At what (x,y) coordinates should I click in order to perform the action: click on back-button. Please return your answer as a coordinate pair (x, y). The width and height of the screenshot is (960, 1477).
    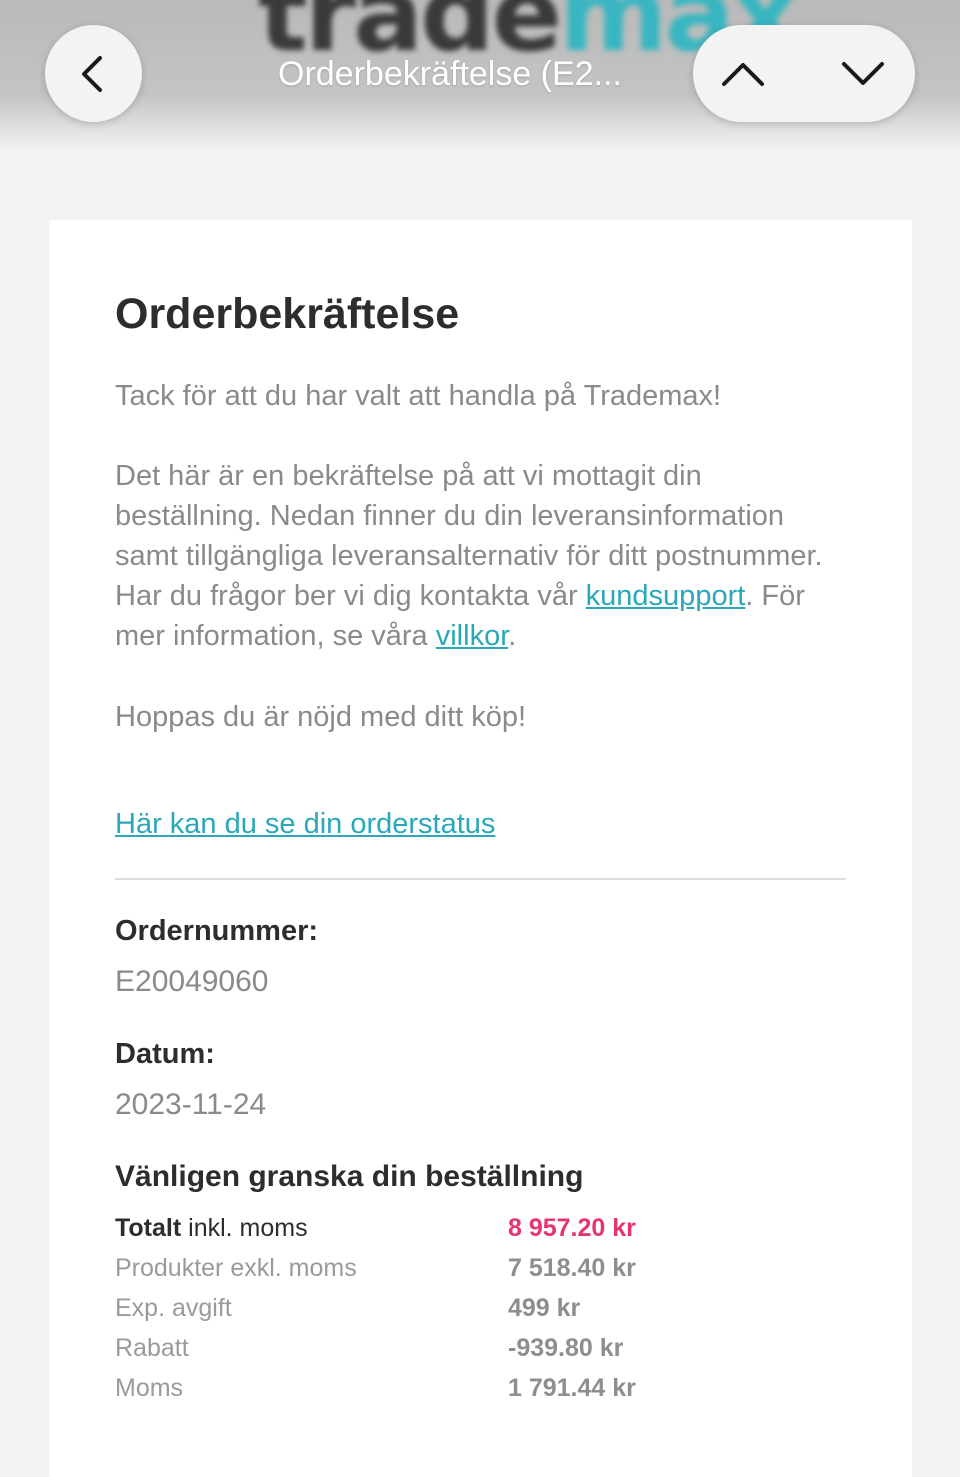
    Looking at the image, I should click on (93, 73).